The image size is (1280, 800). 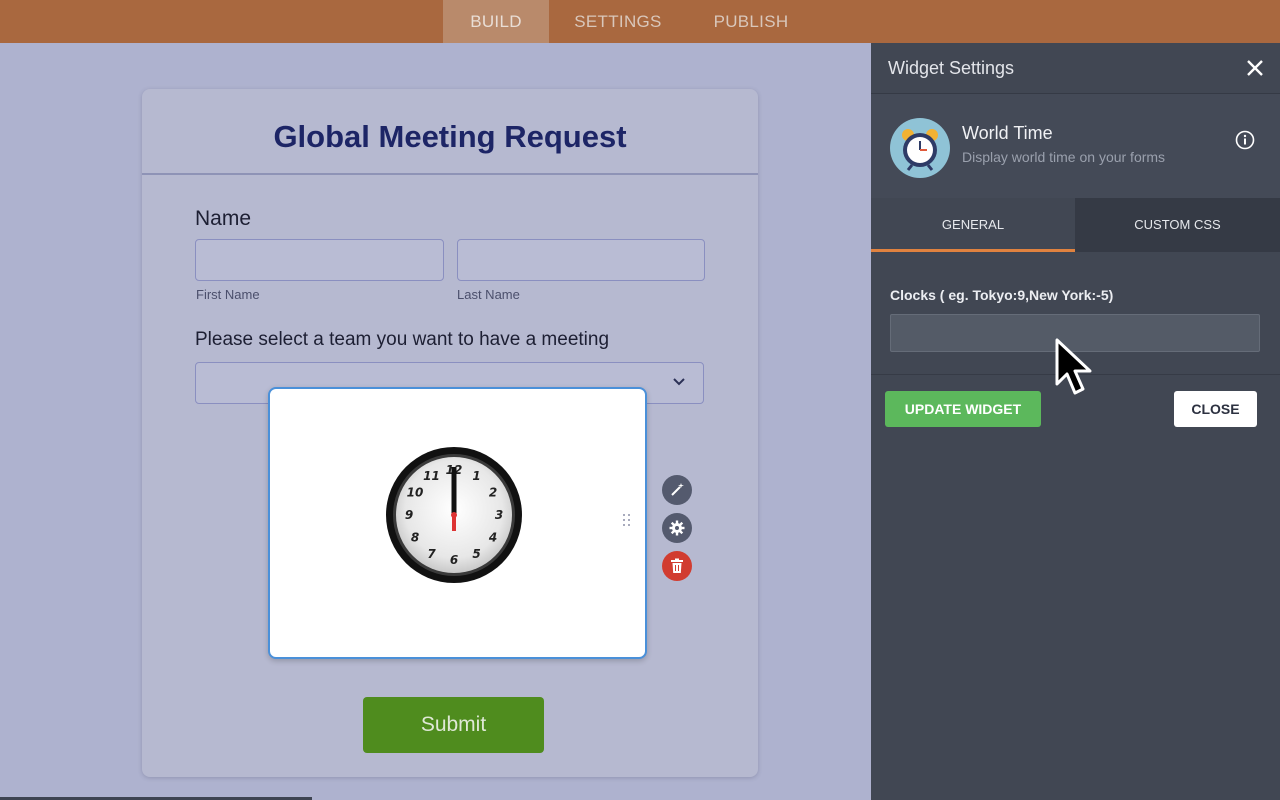 I want to click on update-widget-button: UPDATE WIDGET, so click(x=963, y=409).